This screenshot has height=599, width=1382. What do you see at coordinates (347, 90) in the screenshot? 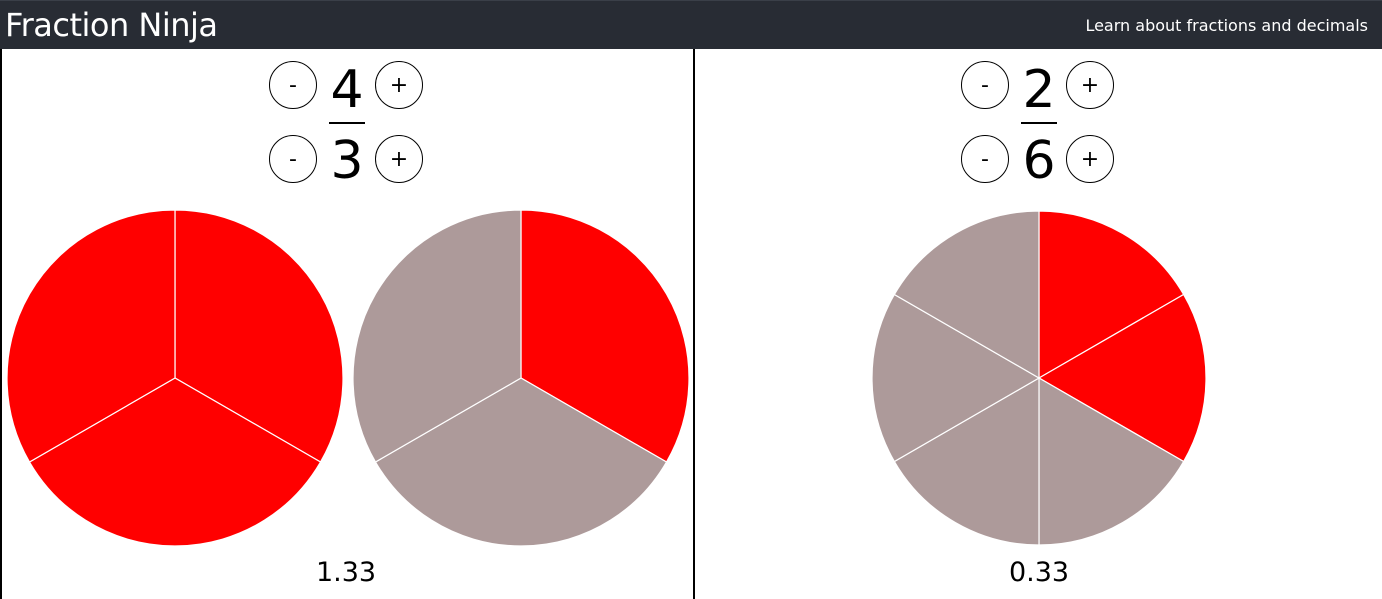
I see `numerator-value: 4` at bounding box center [347, 90].